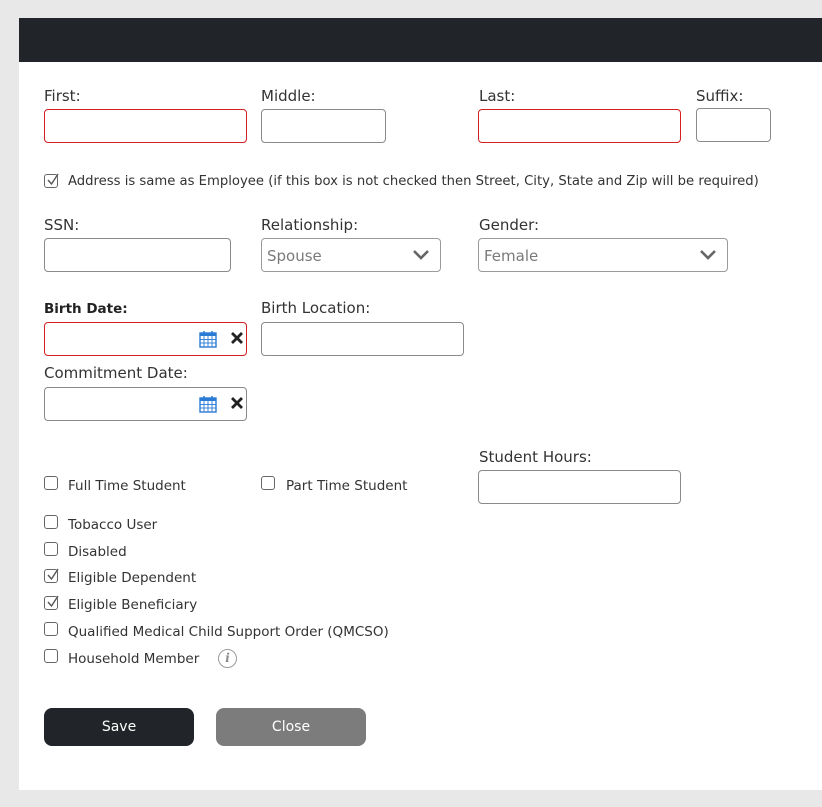  I want to click on relationship-label: Relationship:, so click(310, 225).